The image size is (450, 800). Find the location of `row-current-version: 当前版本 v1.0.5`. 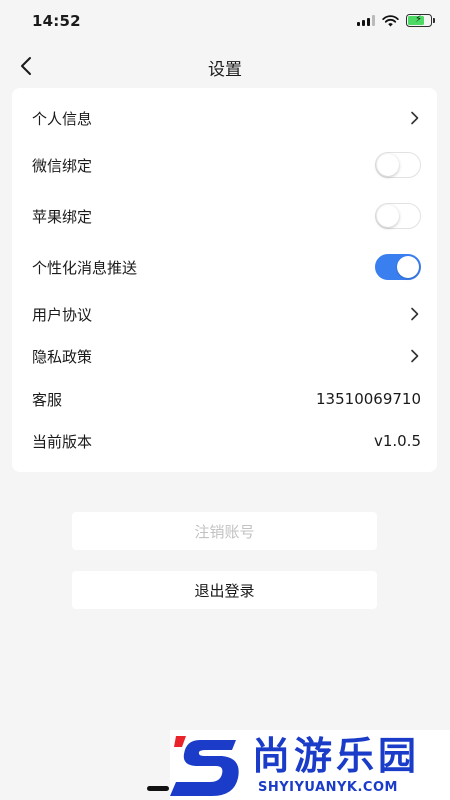

row-current-version: 当前版本 v1.0.5 is located at coordinates (224, 441).